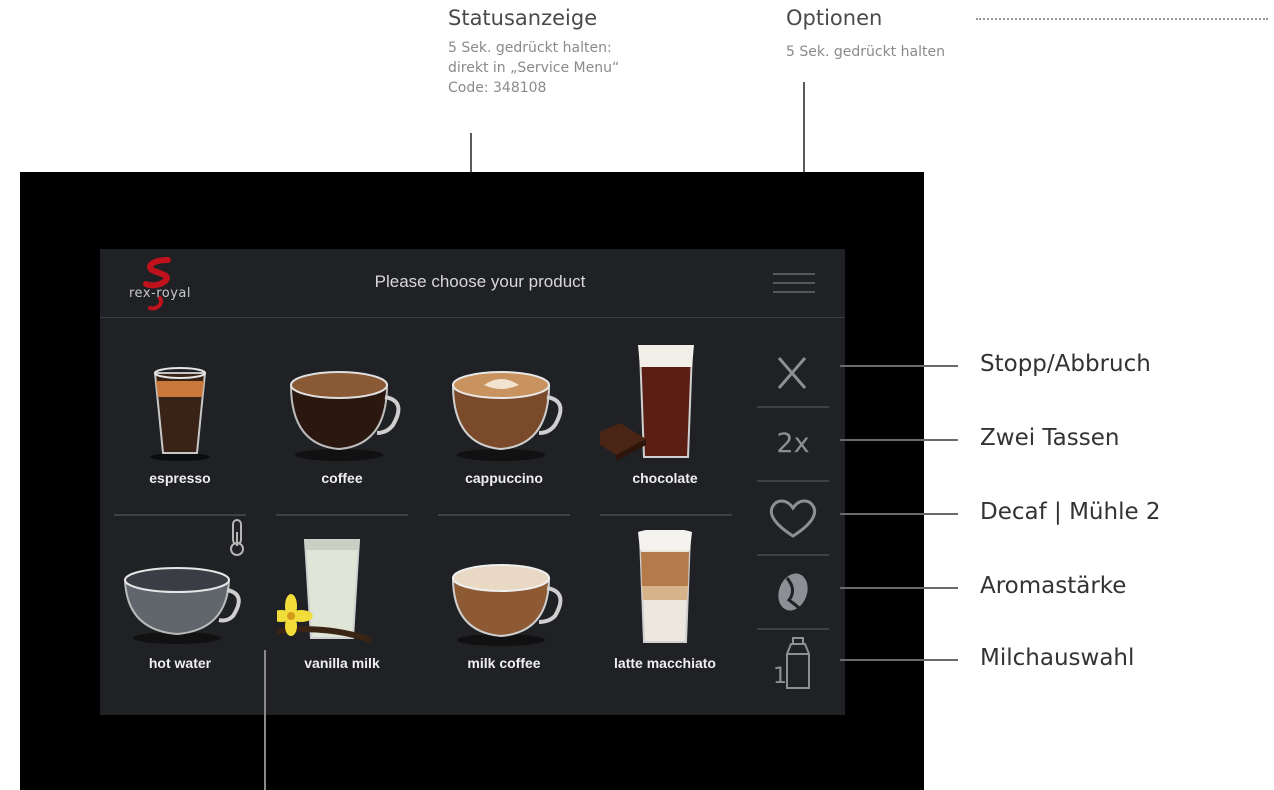 The height and width of the screenshot is (790, 1274). I want to click on annotation-stop-label: Stopp/Abbruch, so click(1065, 364).